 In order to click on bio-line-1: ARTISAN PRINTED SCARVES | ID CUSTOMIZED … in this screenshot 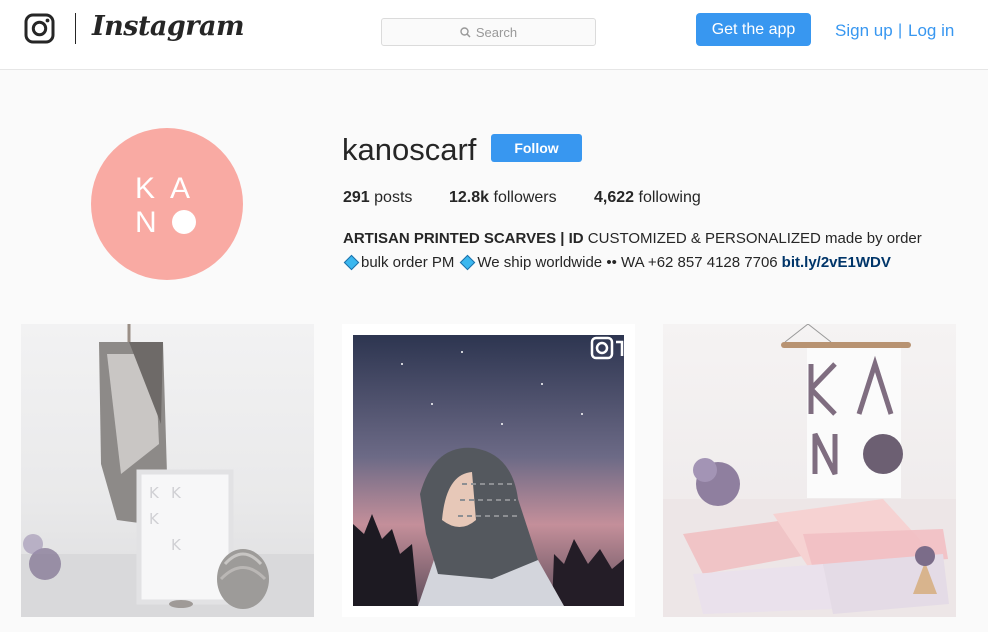, I will do `click(632, 238)`.